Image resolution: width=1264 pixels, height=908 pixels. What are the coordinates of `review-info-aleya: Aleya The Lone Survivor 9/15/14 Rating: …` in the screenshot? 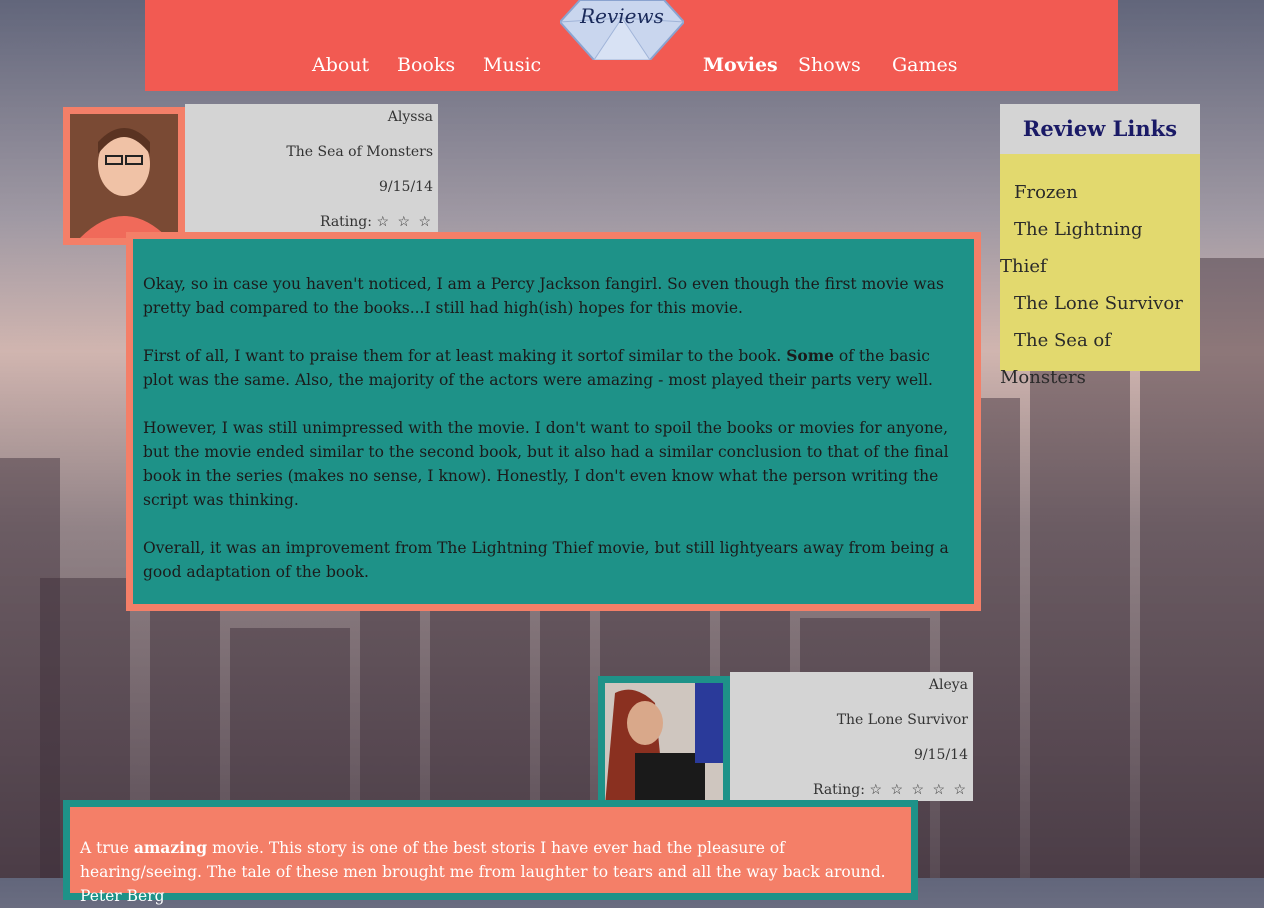 It's located at (851, 736).